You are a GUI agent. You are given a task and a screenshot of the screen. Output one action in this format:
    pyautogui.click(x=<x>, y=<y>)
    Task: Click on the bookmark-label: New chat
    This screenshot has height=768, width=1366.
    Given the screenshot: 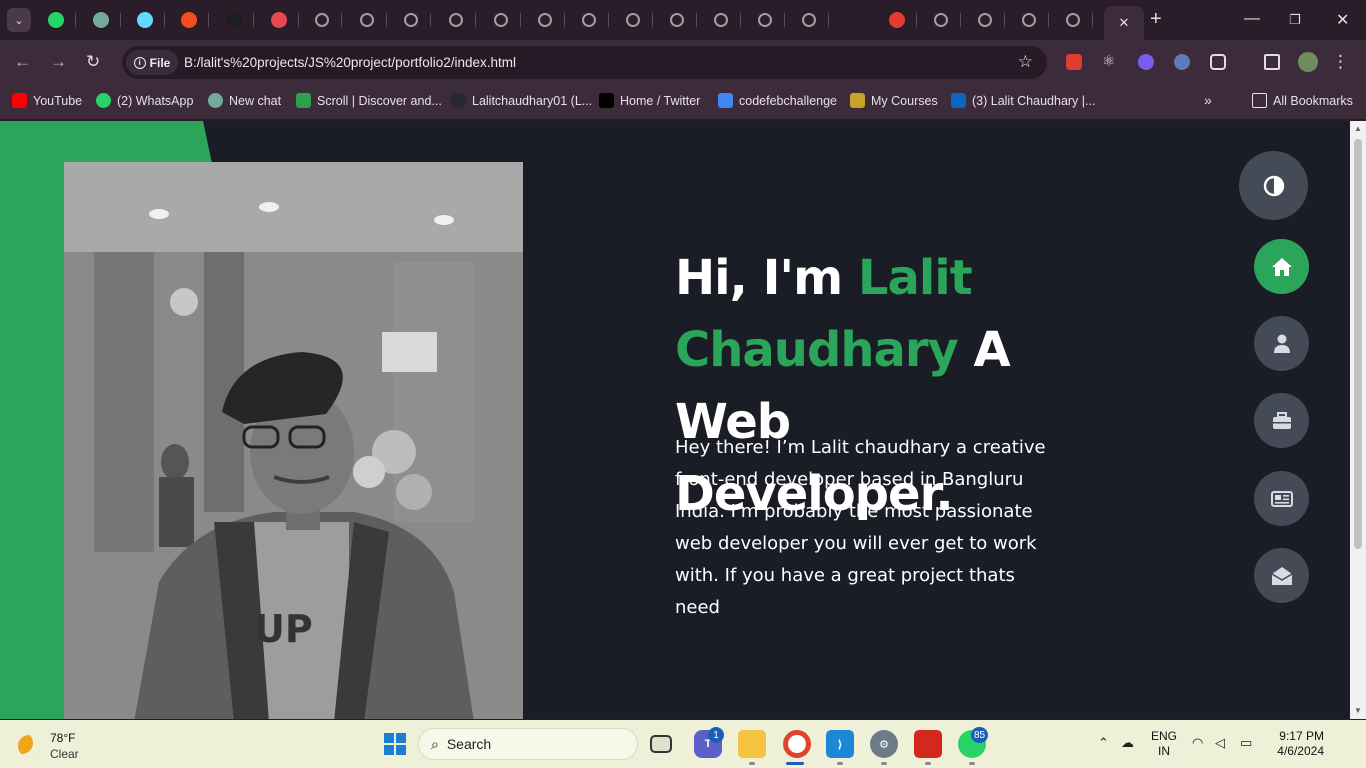 What is the action you would take?
    pyautogui.click(x=255, y=100)
    